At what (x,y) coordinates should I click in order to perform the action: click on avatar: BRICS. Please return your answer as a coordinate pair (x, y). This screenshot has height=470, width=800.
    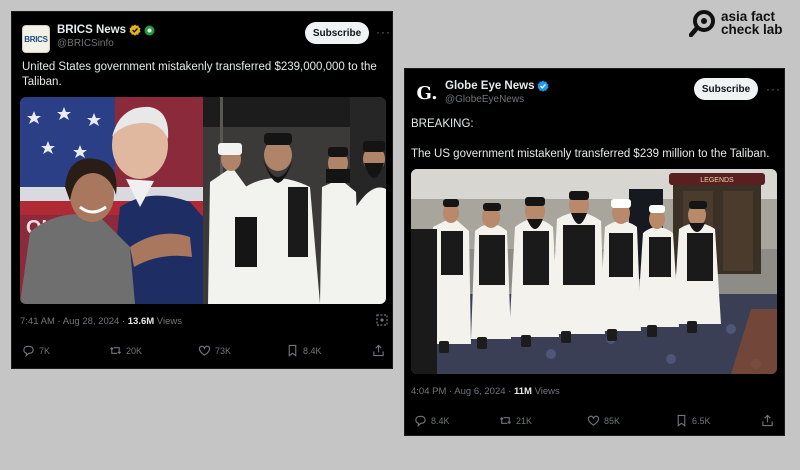
    Looking at the image, I should click on (36, 39).